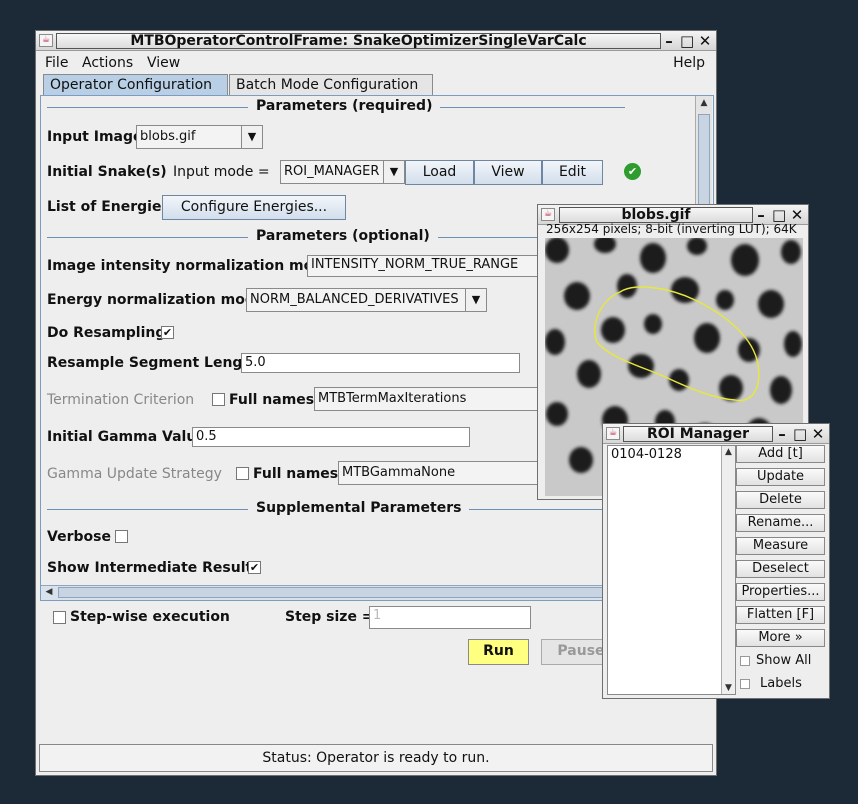  I want to click on input-image-value: blobs.gif, so click(189, 137).